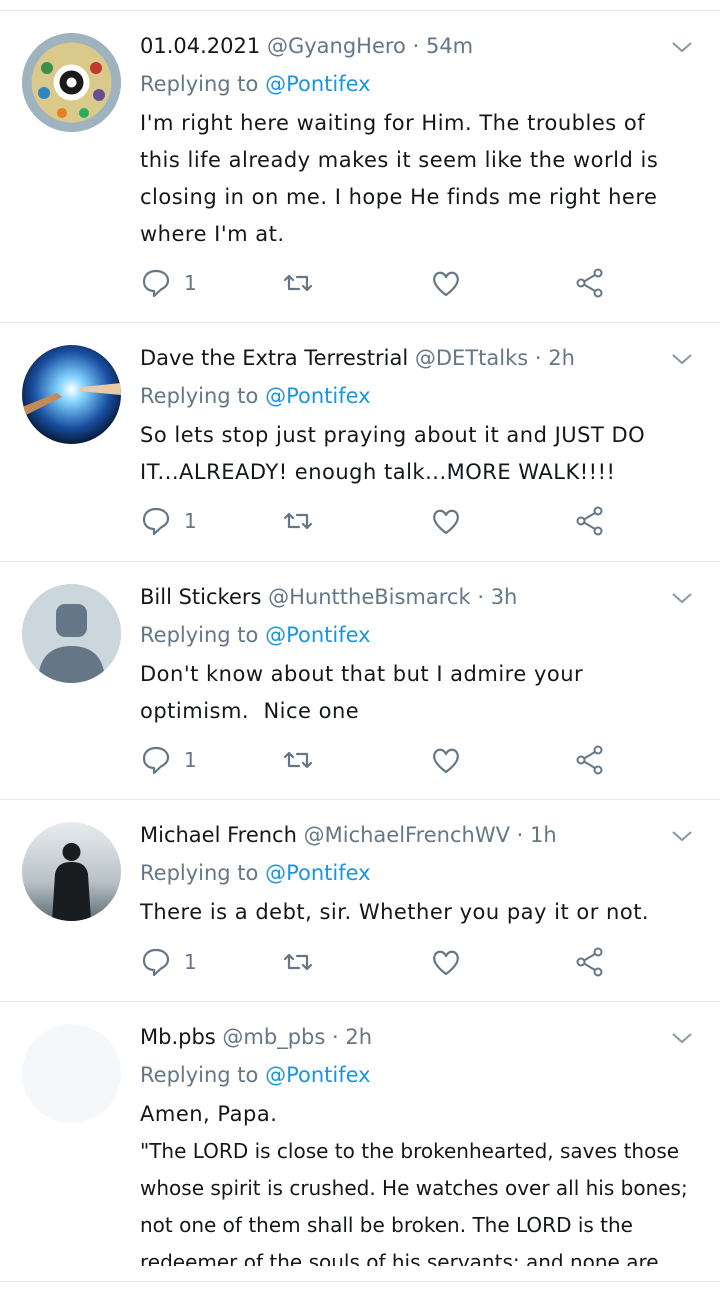 The image size is (720, 1293). Describe the element at coordinates (273, 1037) in the screenshot. I see `user-handle: @mb_pbs` at that location.